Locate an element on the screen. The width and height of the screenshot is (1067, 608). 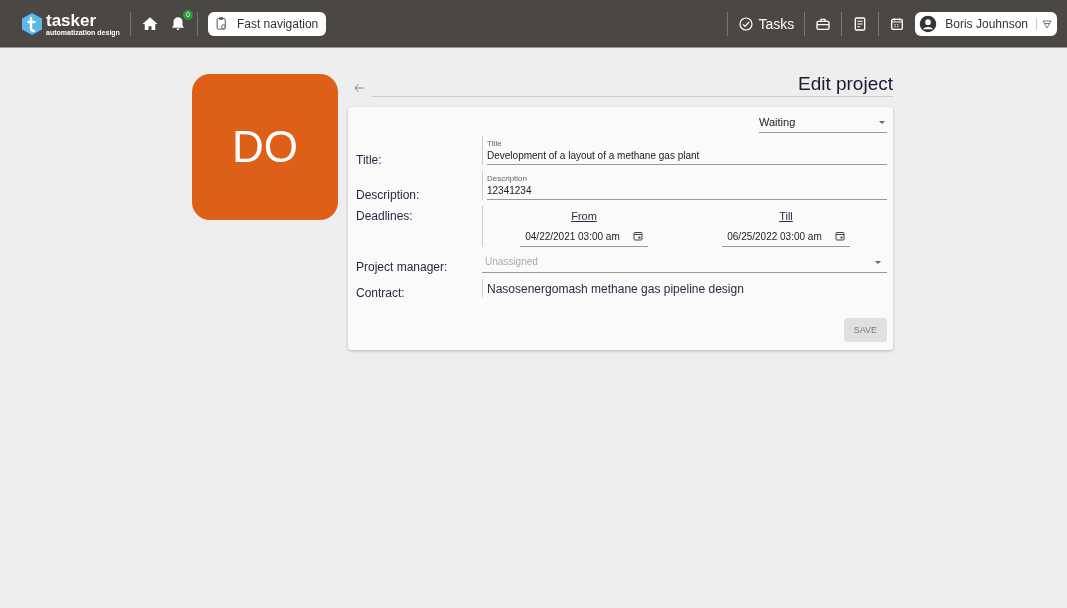
field-label: Project manager: is located at coordinates (402, 267).